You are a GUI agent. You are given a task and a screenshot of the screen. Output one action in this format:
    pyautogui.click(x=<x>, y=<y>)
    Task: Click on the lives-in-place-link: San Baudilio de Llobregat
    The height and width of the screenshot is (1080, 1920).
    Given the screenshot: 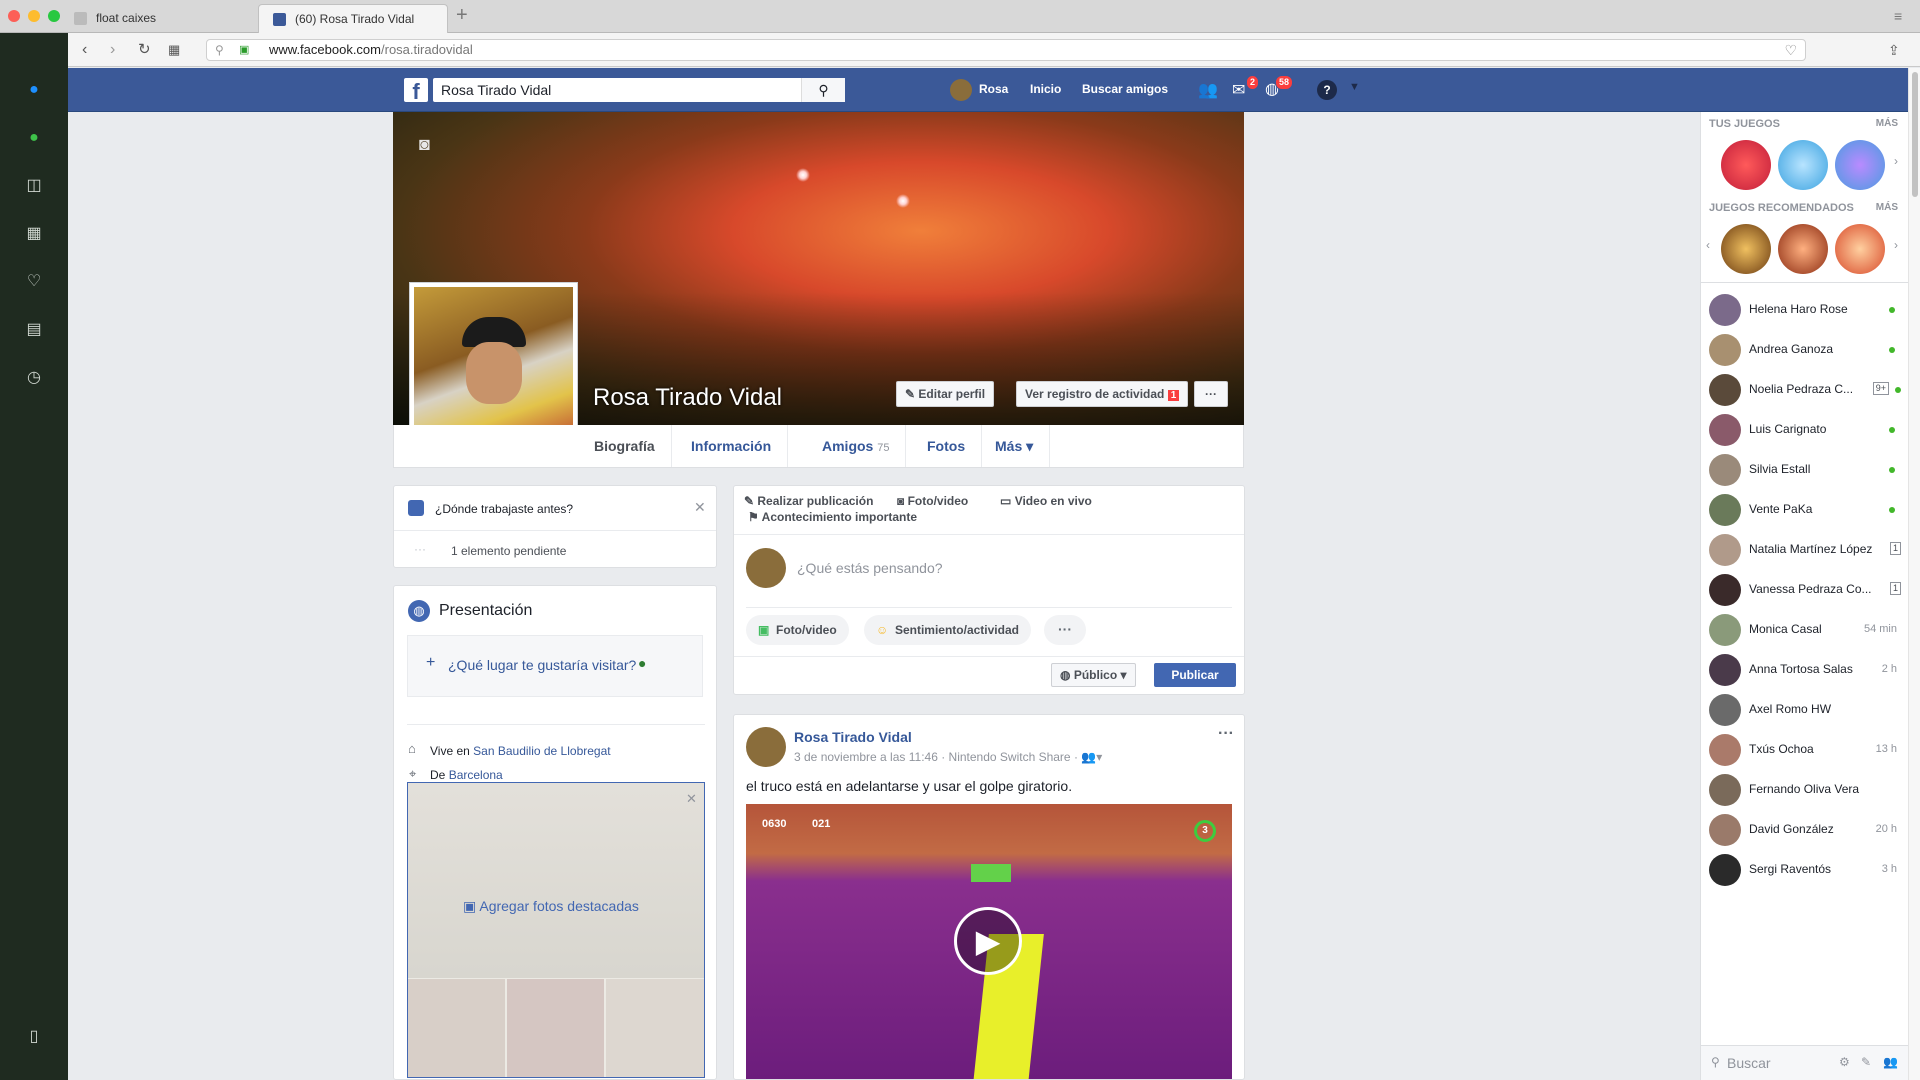 What is the action you would take?
    pyautogui.click(x=541, y=751)
    